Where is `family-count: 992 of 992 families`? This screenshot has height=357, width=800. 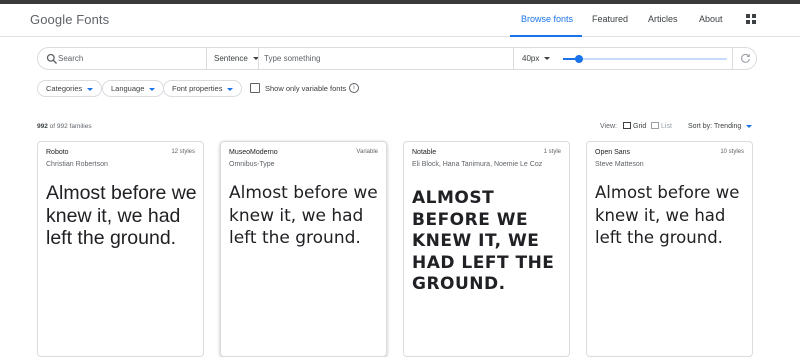 family-count: 992 of 992 families is located at coordinates (64, 126).